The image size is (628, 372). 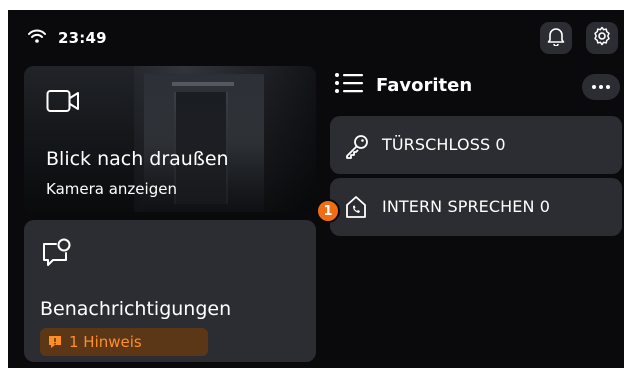 I want to click on favorites-title: Favoriten, so click(x=424, y=85).